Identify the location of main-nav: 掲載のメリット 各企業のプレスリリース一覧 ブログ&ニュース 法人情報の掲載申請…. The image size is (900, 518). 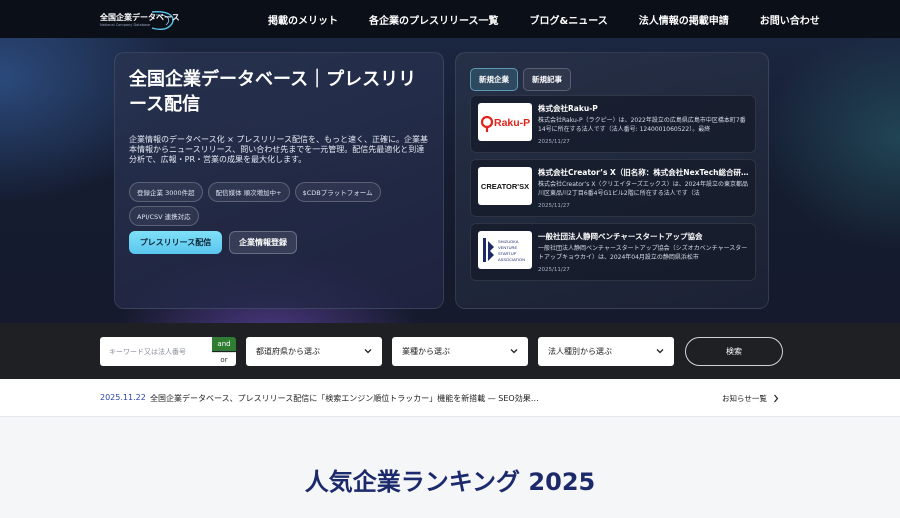
(544, 19).